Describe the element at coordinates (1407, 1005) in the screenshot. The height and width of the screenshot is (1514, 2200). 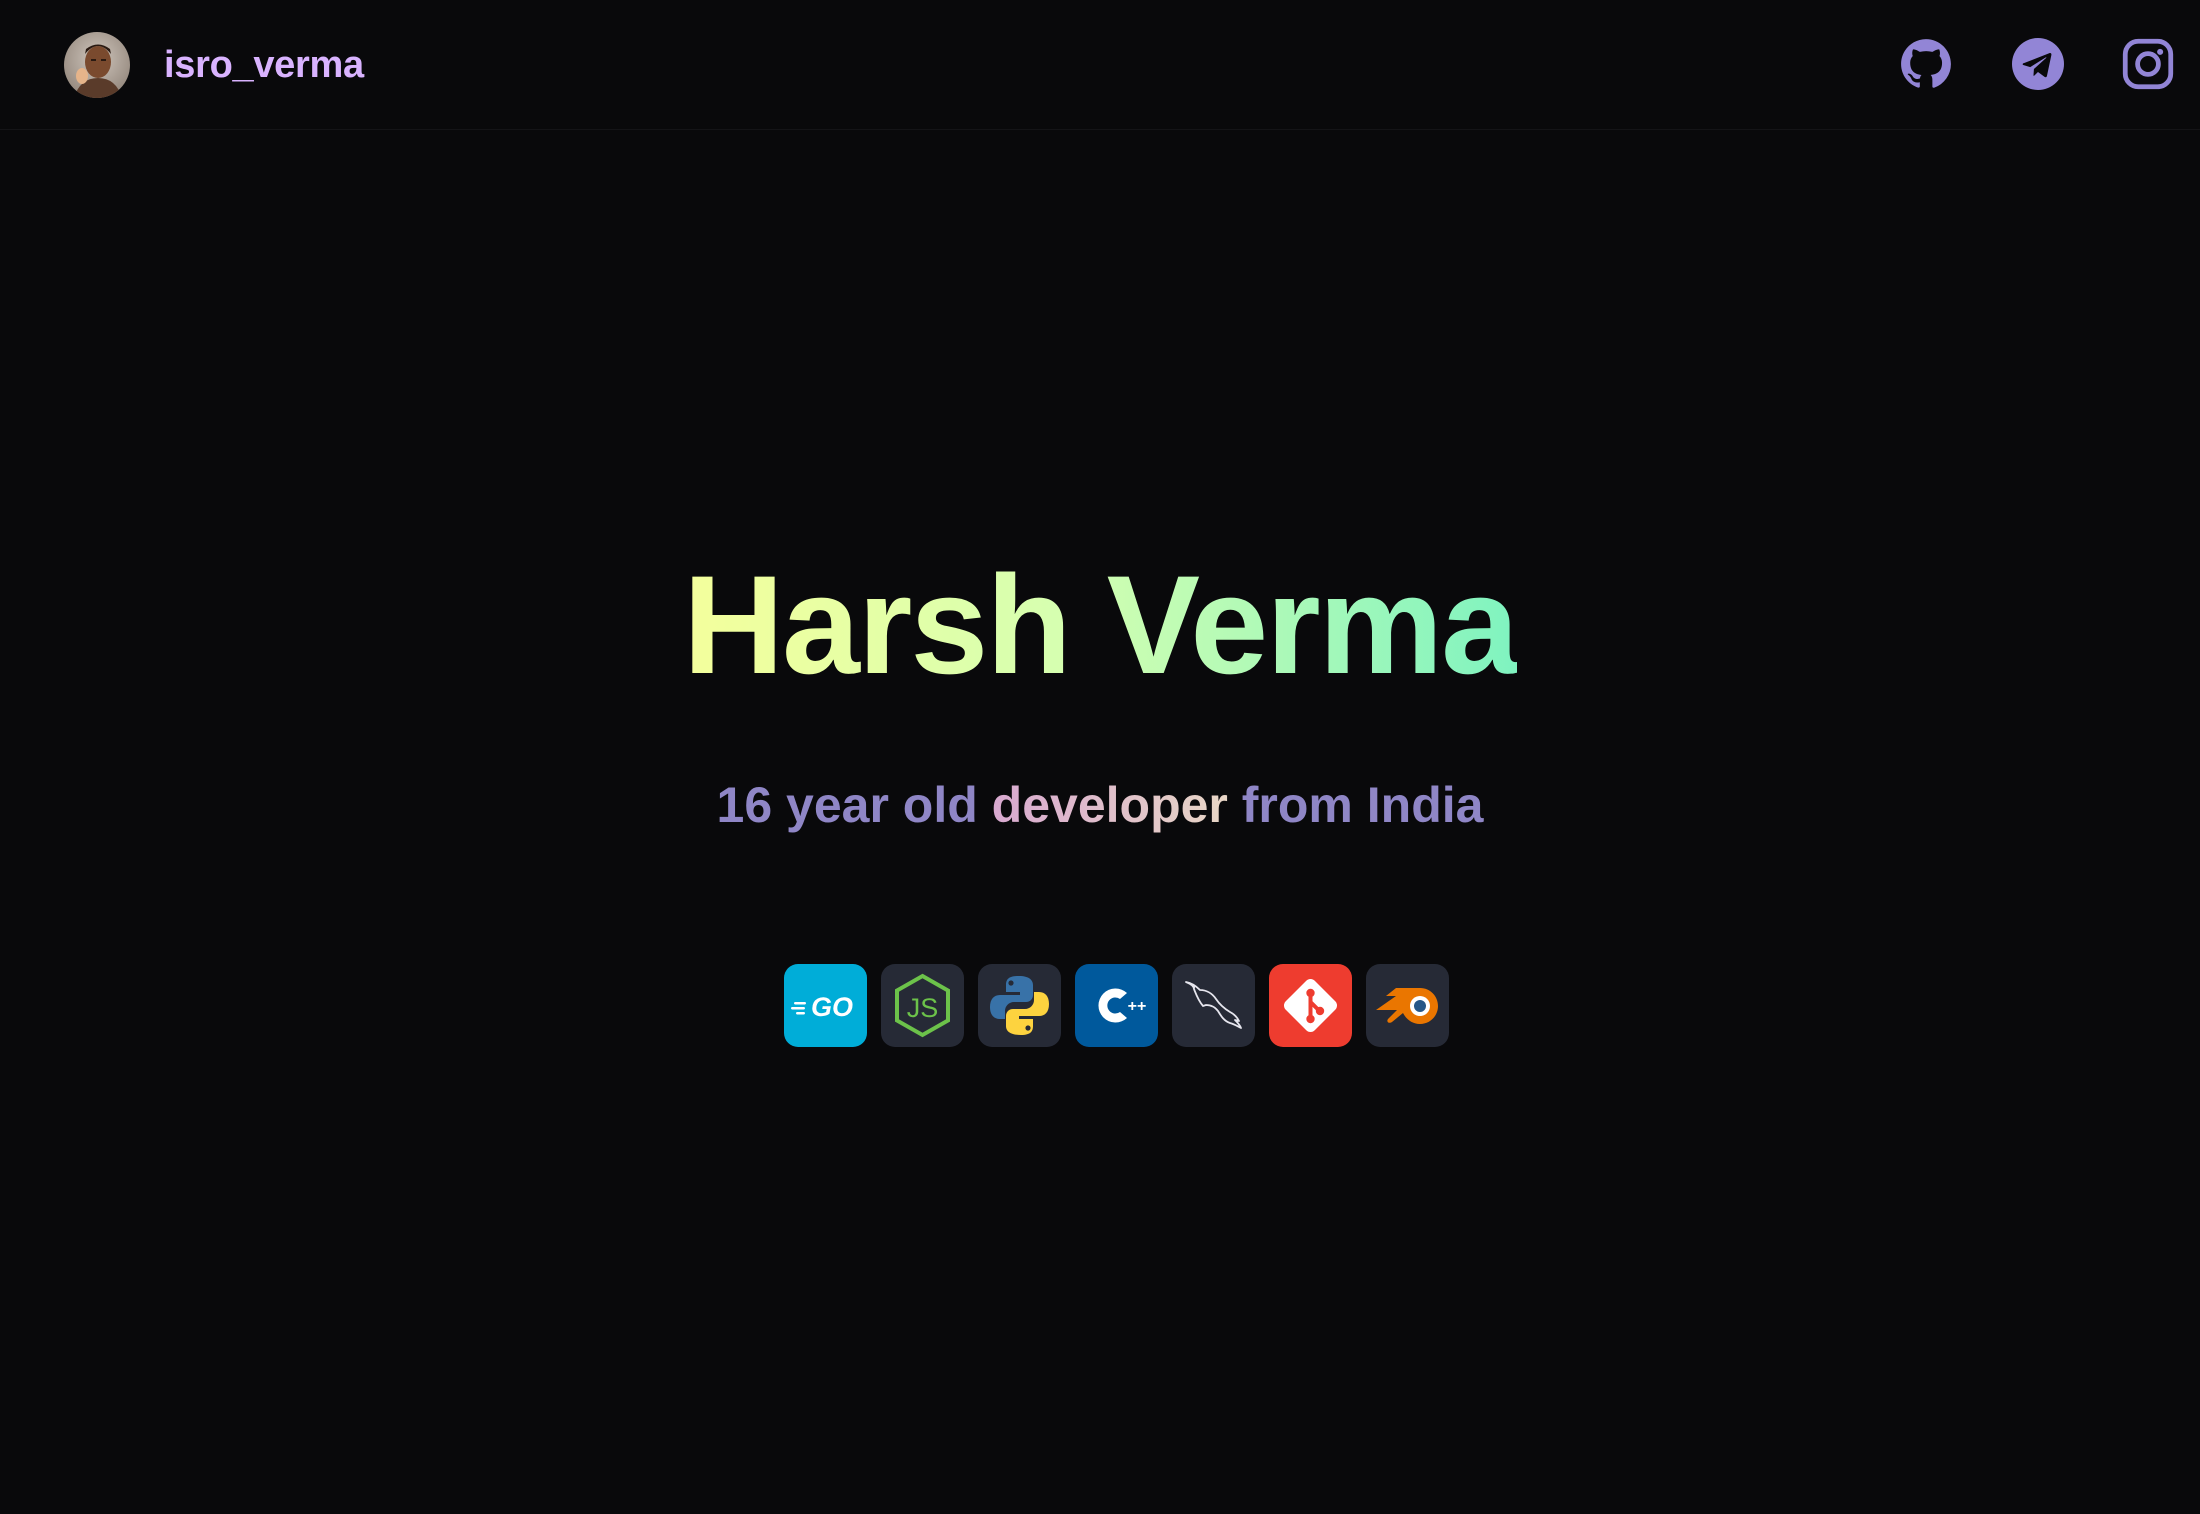
I see `blender-icon` at that location.